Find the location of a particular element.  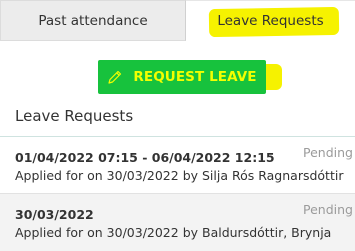

section-title: Leave Requests is located at coordinates (74, 116).